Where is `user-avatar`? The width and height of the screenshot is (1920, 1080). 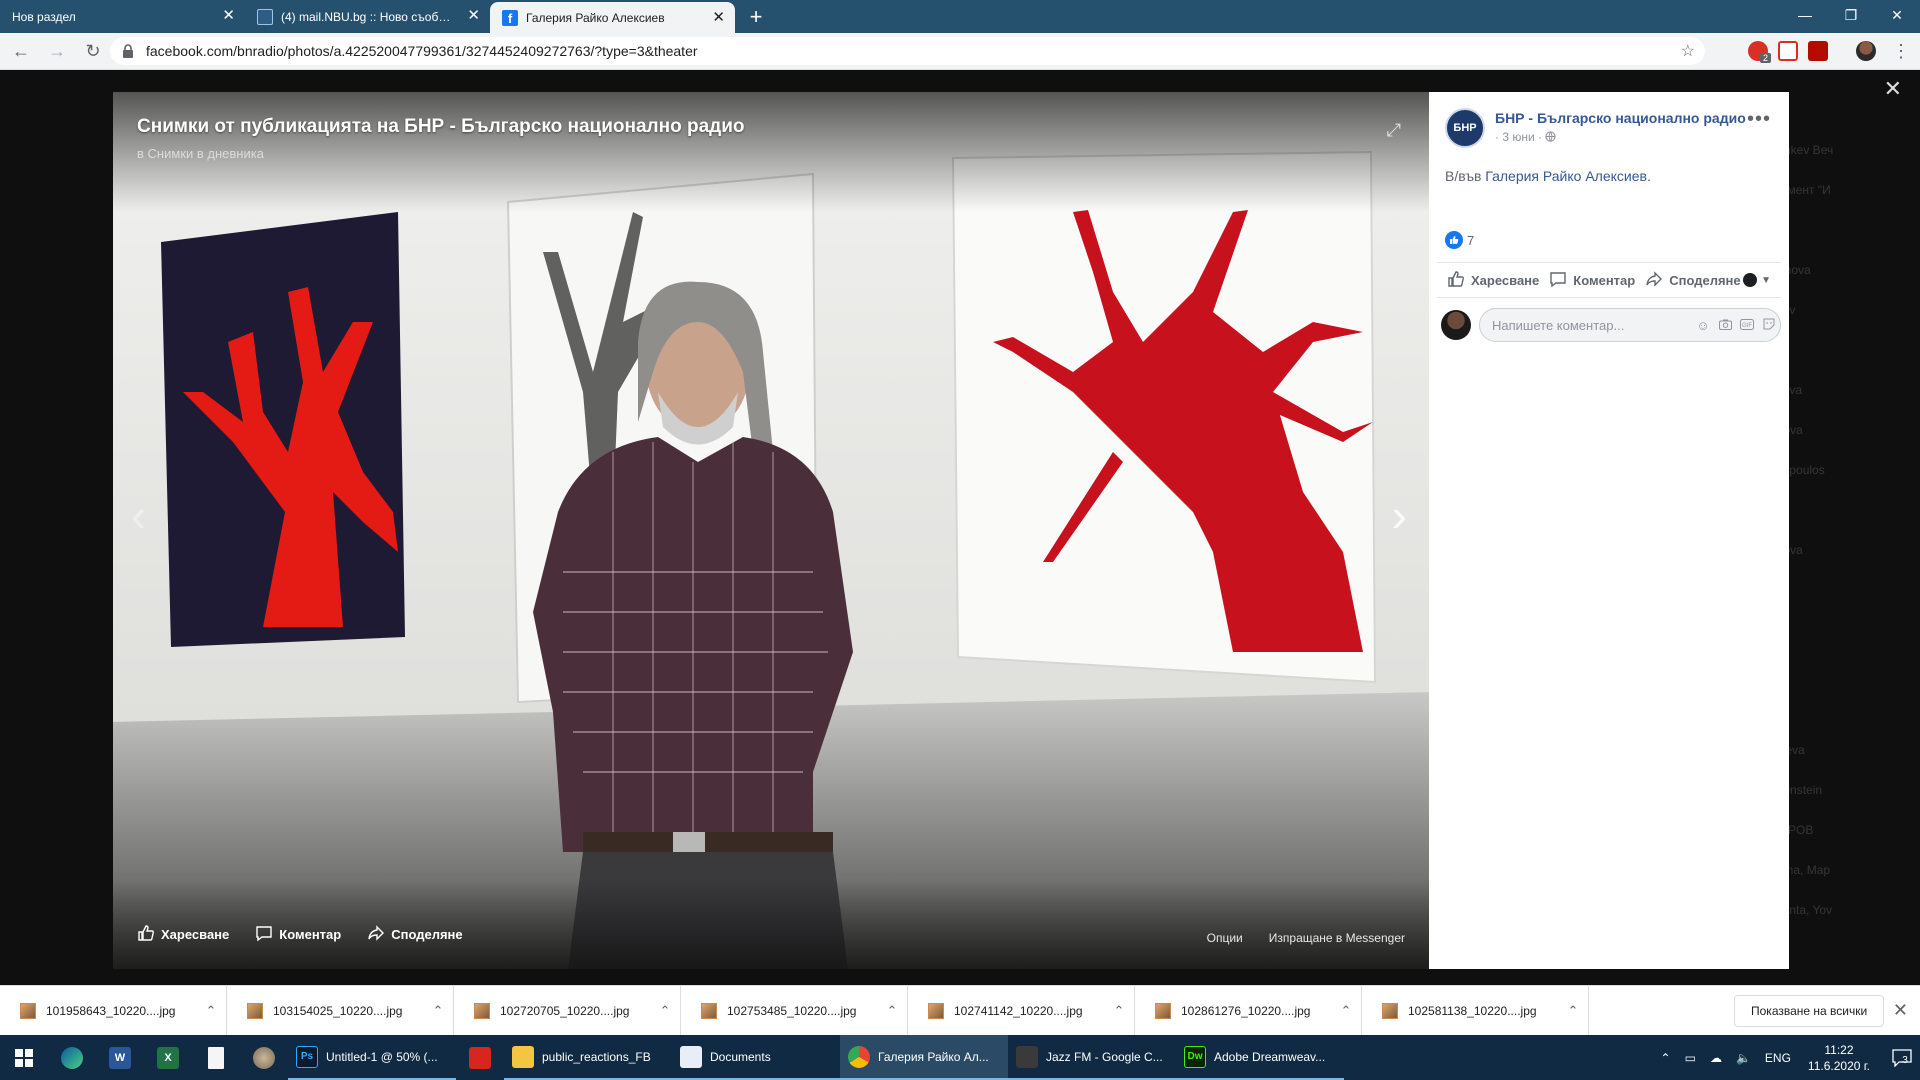 user-avatar is located at coordinates (1456, 325).